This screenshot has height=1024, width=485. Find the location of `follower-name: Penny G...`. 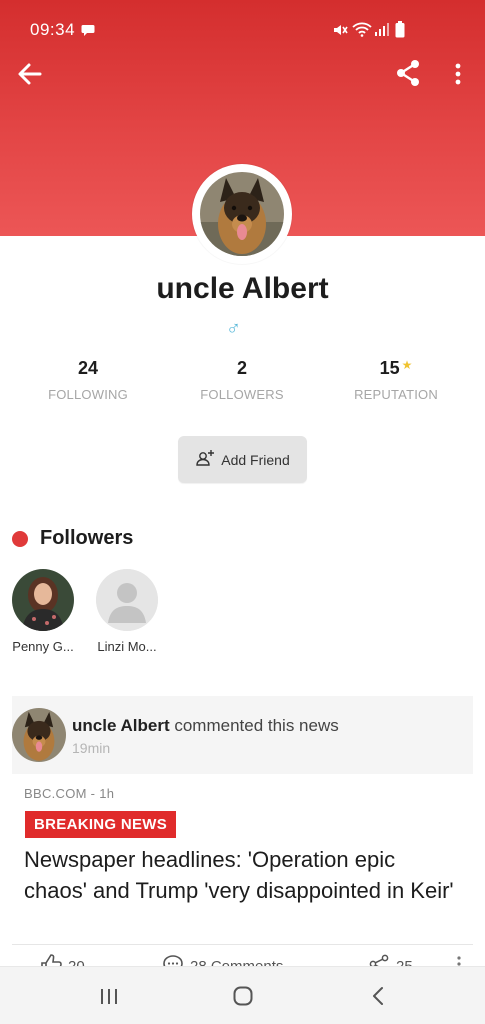

follower-name: Penny G... is located at coordinates (43, 646).